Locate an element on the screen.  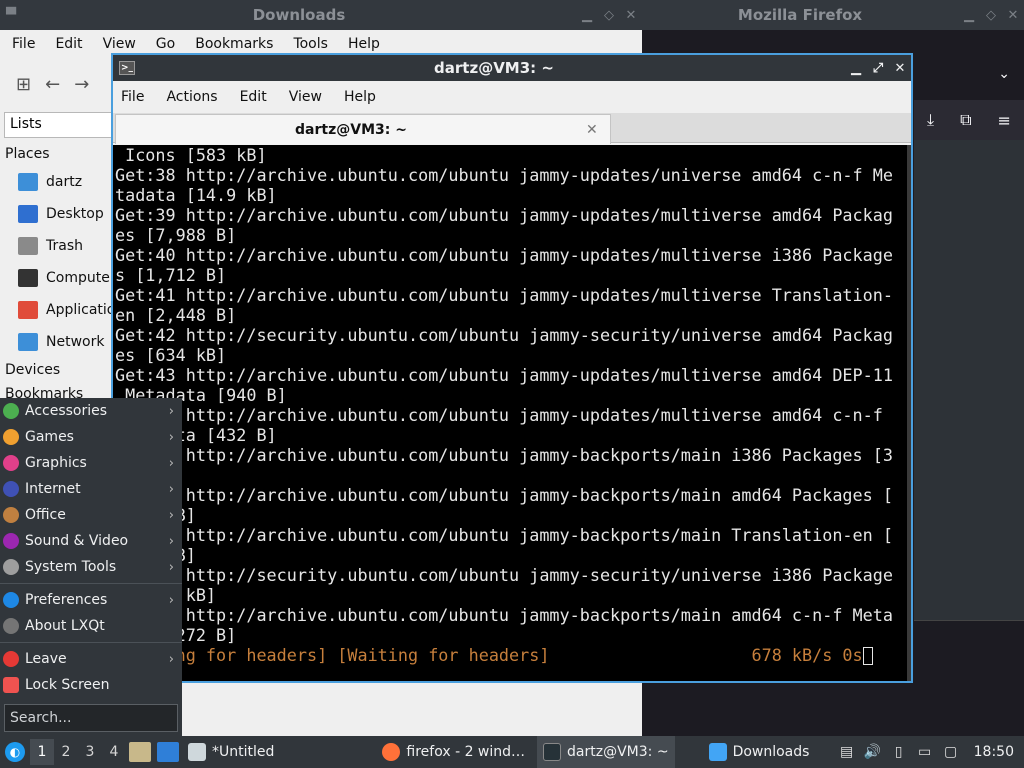
fm-menu-help: Help is located at coordinates (364, 44).